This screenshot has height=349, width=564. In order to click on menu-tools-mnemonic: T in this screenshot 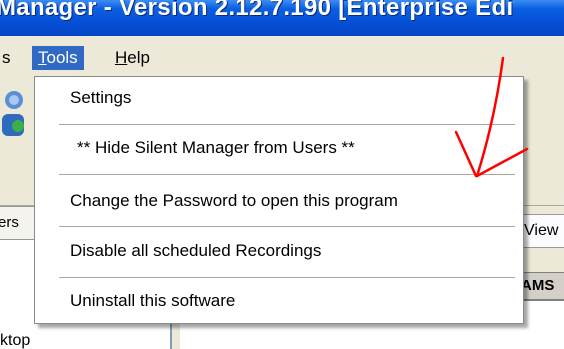, I will do `click(42, 57)`.